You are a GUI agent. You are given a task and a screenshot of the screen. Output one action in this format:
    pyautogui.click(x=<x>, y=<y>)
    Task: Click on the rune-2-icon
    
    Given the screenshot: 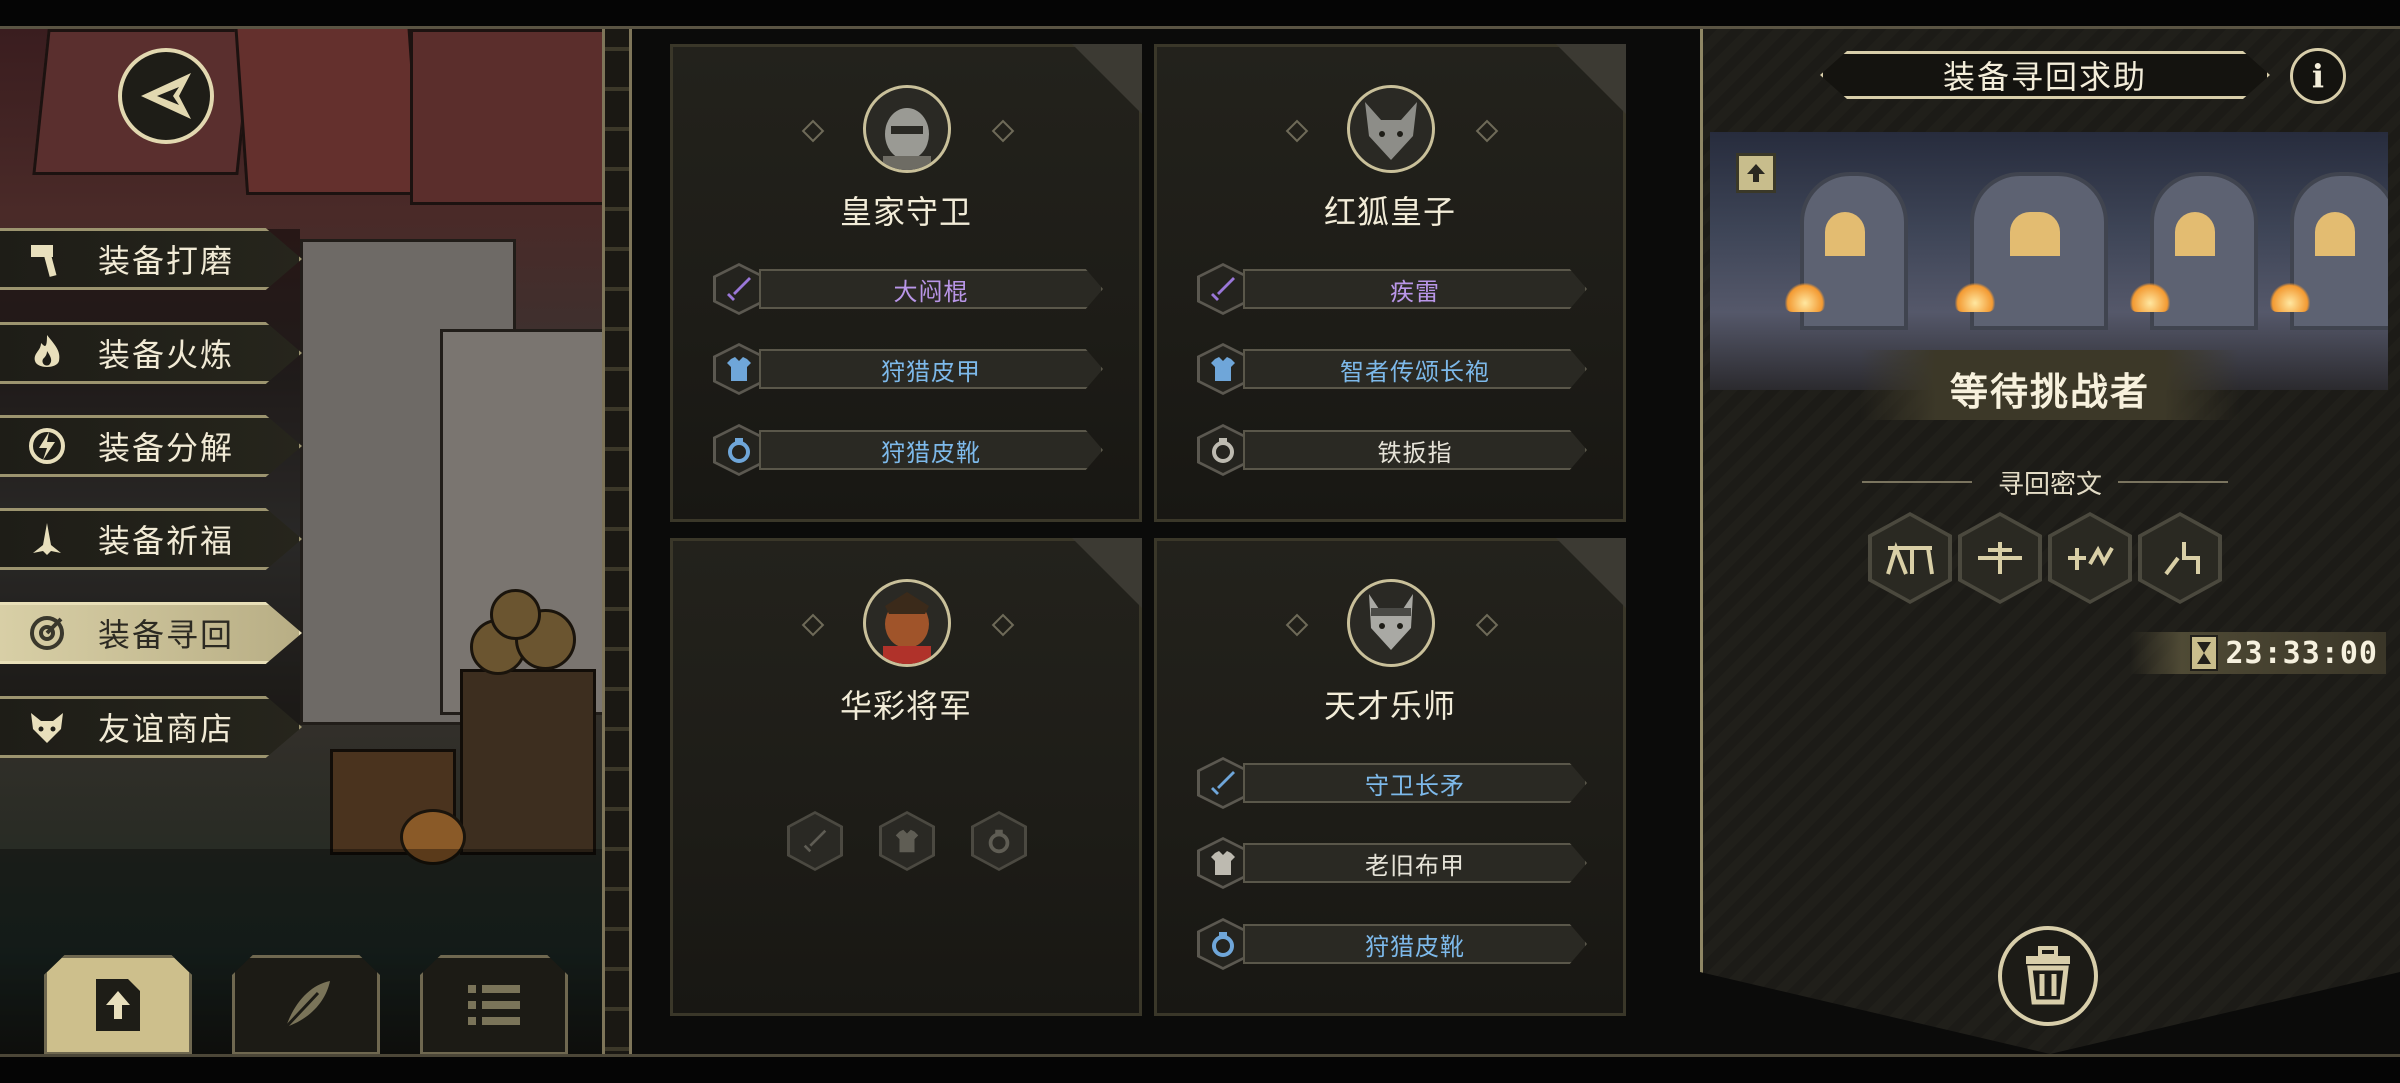 What is the action you would take?
    pyautogui.click(x=2000, y=558)
    